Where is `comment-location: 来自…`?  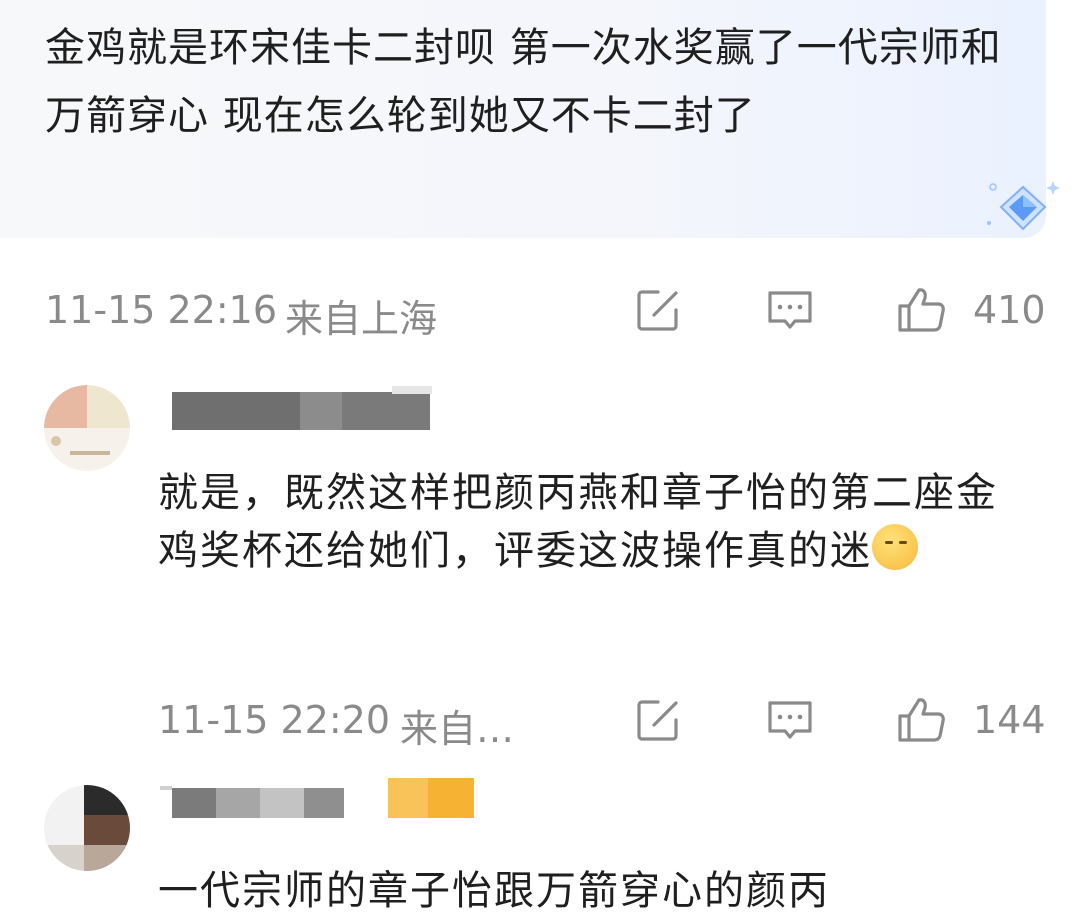 comment-location: 来自… is located at coordinates (457, 729).